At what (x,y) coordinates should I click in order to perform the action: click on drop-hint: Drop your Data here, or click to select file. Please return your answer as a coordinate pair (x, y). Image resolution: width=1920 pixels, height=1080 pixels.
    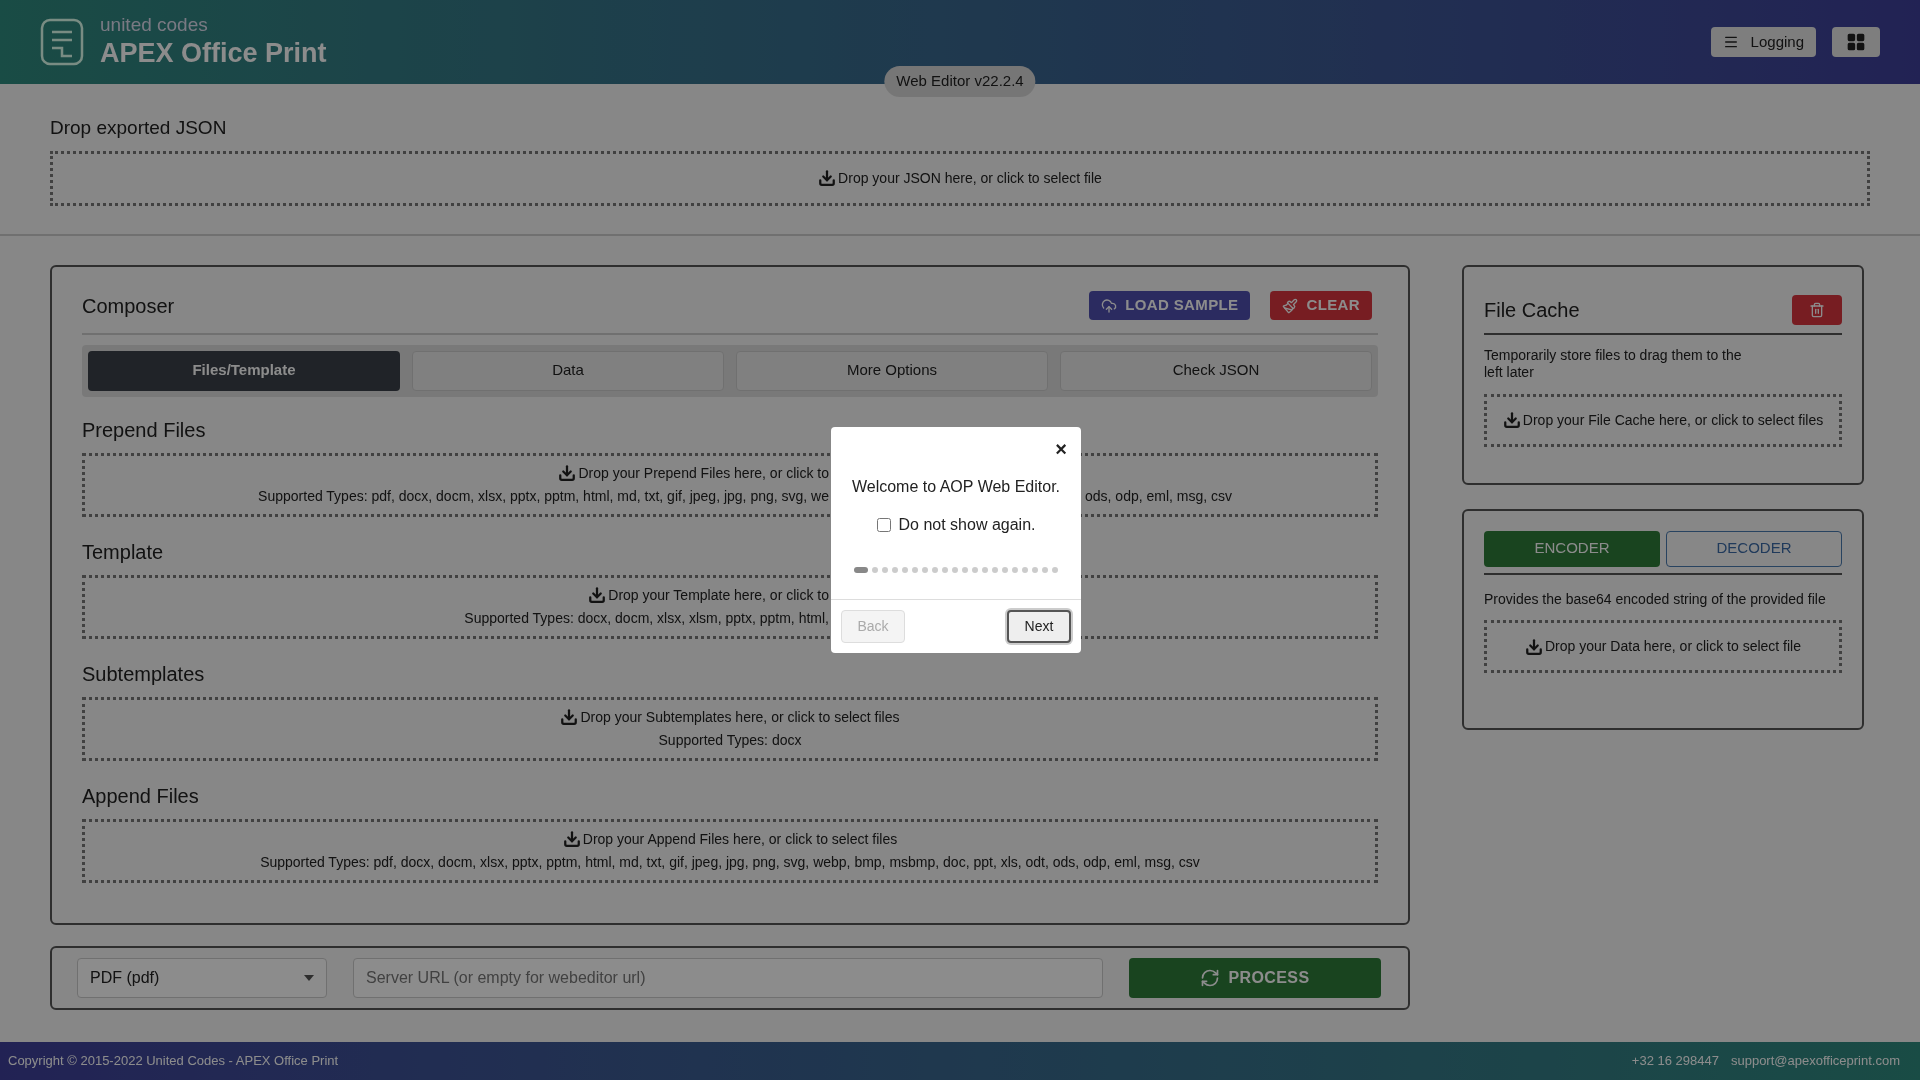
    Looking at the image, I should click on (1673, 646).